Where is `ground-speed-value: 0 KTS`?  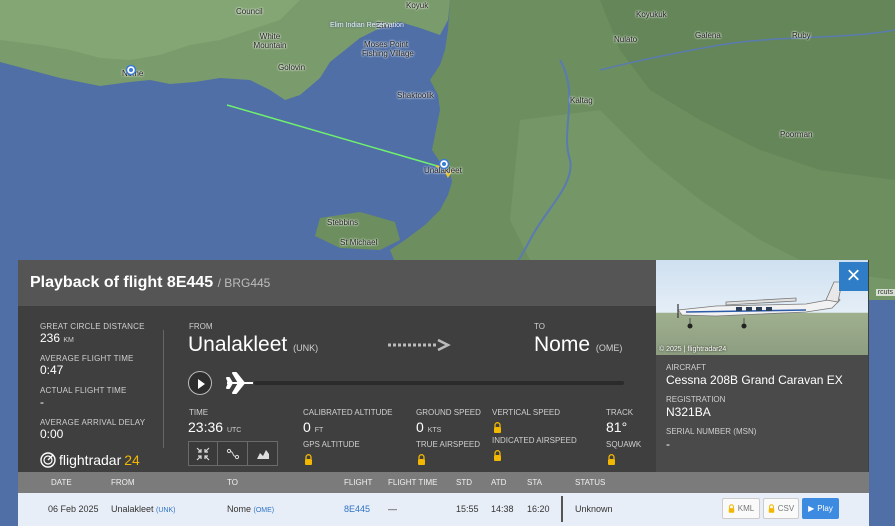 ground-speed-value: 0 KTS is located at coordinates (428, 427).